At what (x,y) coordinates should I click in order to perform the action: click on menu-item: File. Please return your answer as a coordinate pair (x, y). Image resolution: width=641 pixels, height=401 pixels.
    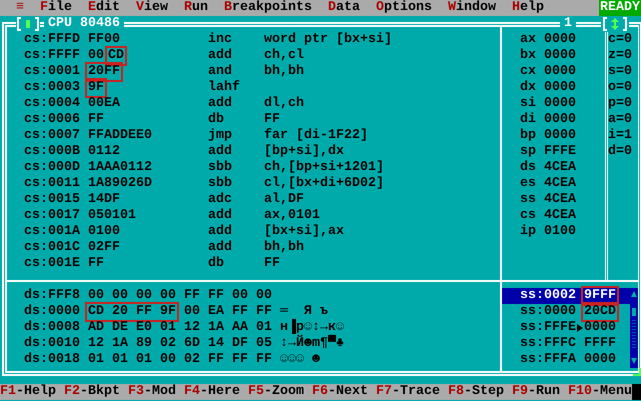
    Looking at the image, I should click on (56, 8).